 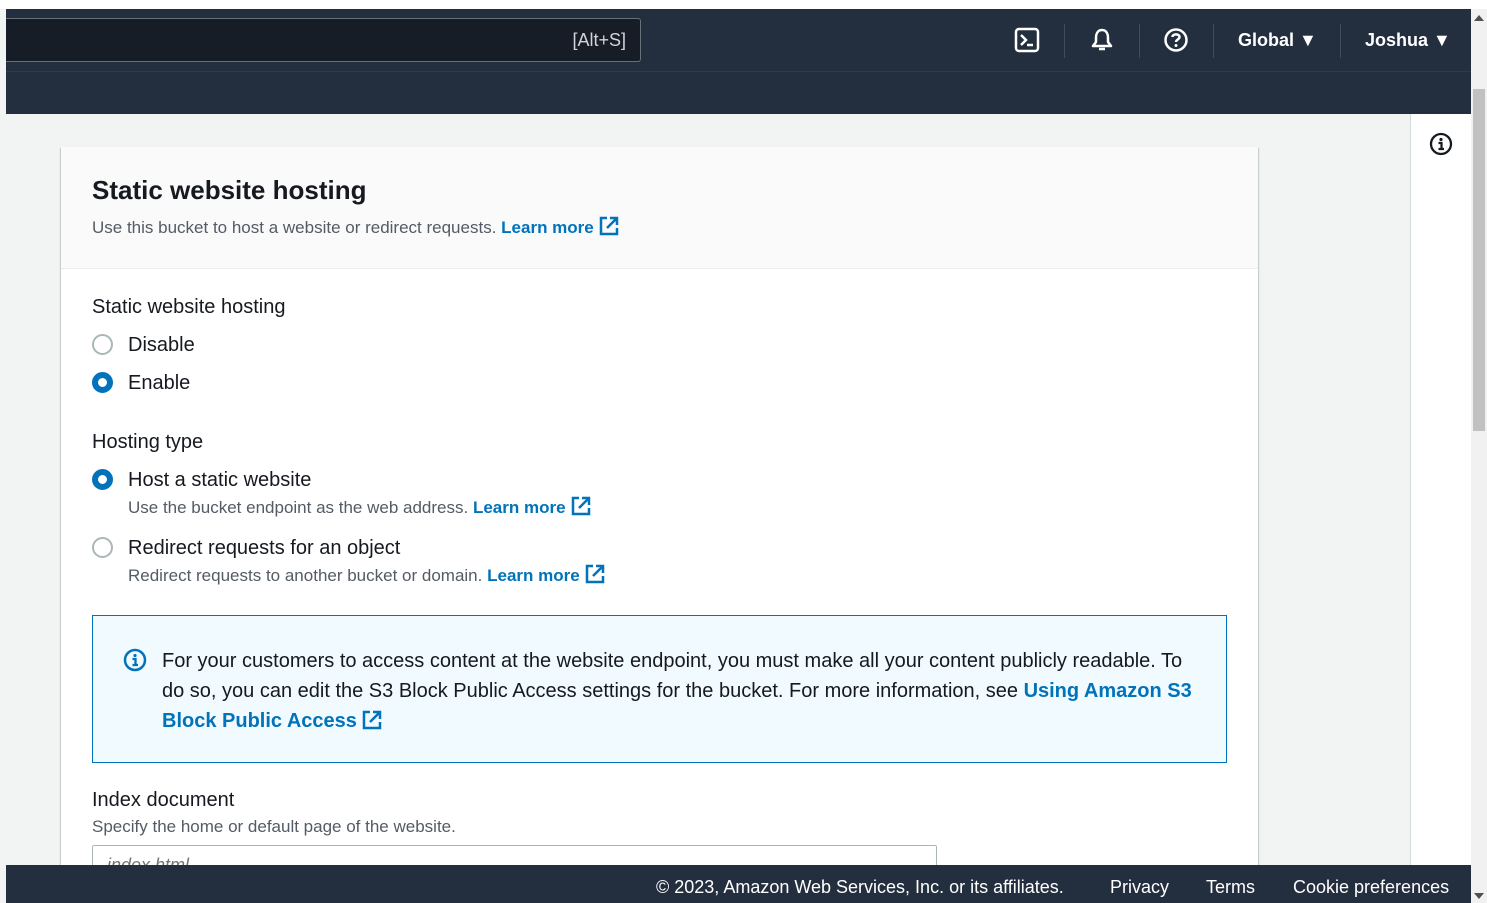 What do you see at coordinates (738, 40) in the screenshot?
I see `top-navigation: [Alt+S] Global ▼ Joshua ▼` at bounding box center [738, 40].